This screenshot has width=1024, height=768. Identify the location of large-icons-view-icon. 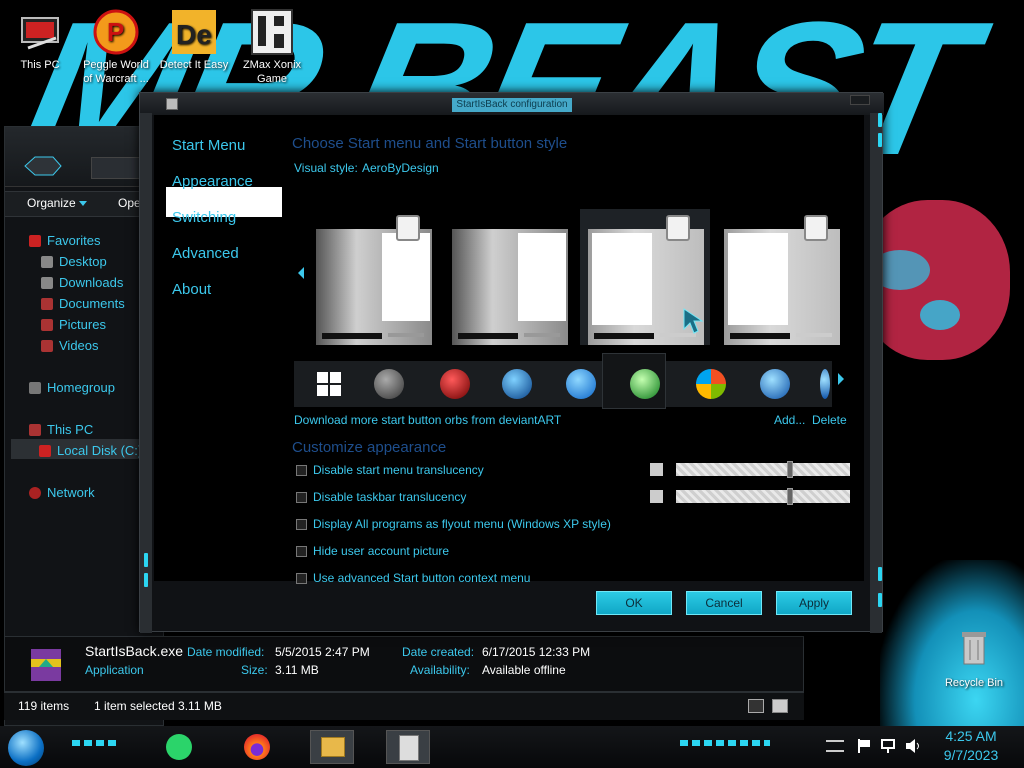
(780, 706).